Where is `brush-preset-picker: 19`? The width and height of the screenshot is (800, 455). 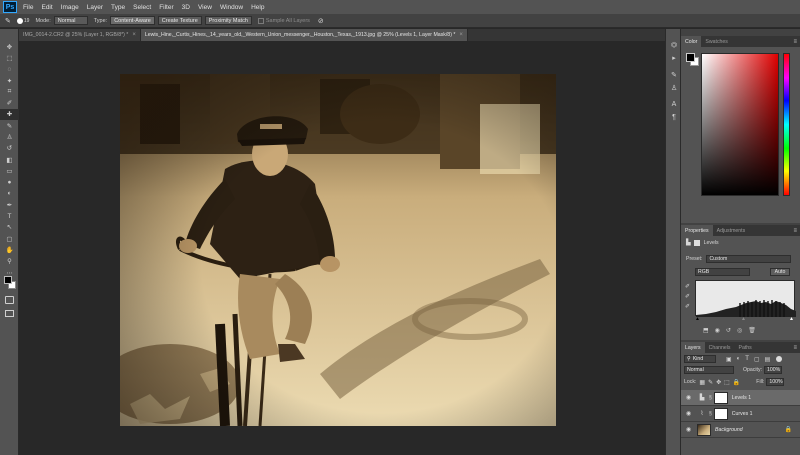
brush-preset-picker: 19 is located at coordinates (22, 20).